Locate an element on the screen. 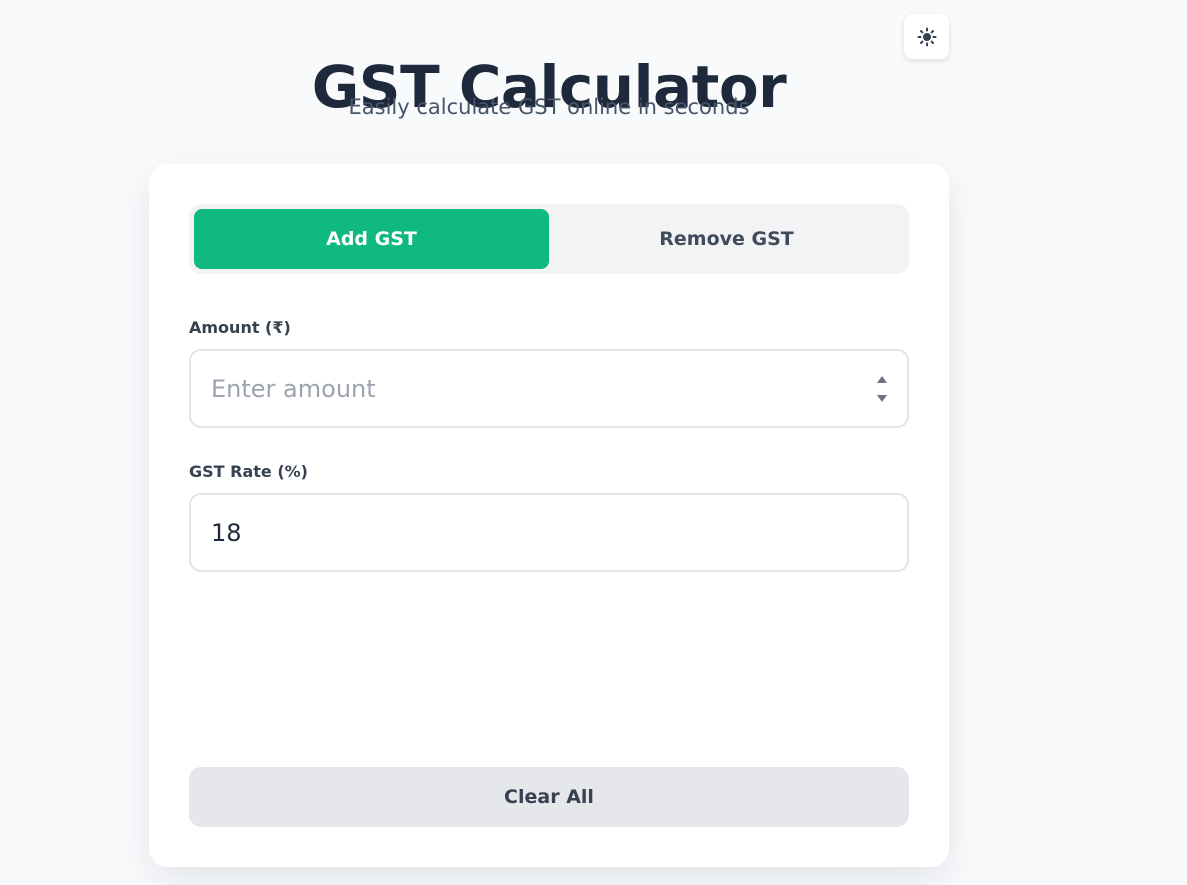 The image size is (1187, 885). add-gst-tab: Add GST is located at coordinates (371, 239).